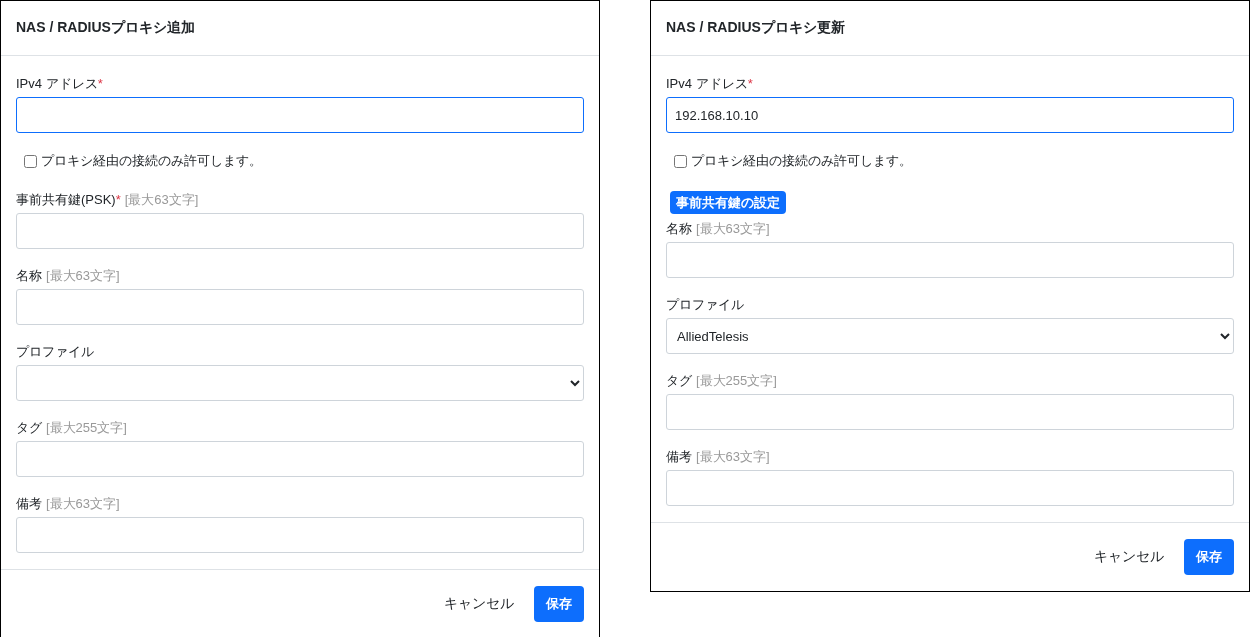 This screenshot has width=1250, height=637. I want to click on select-field: AlliedTelesis, so click(950, 336).